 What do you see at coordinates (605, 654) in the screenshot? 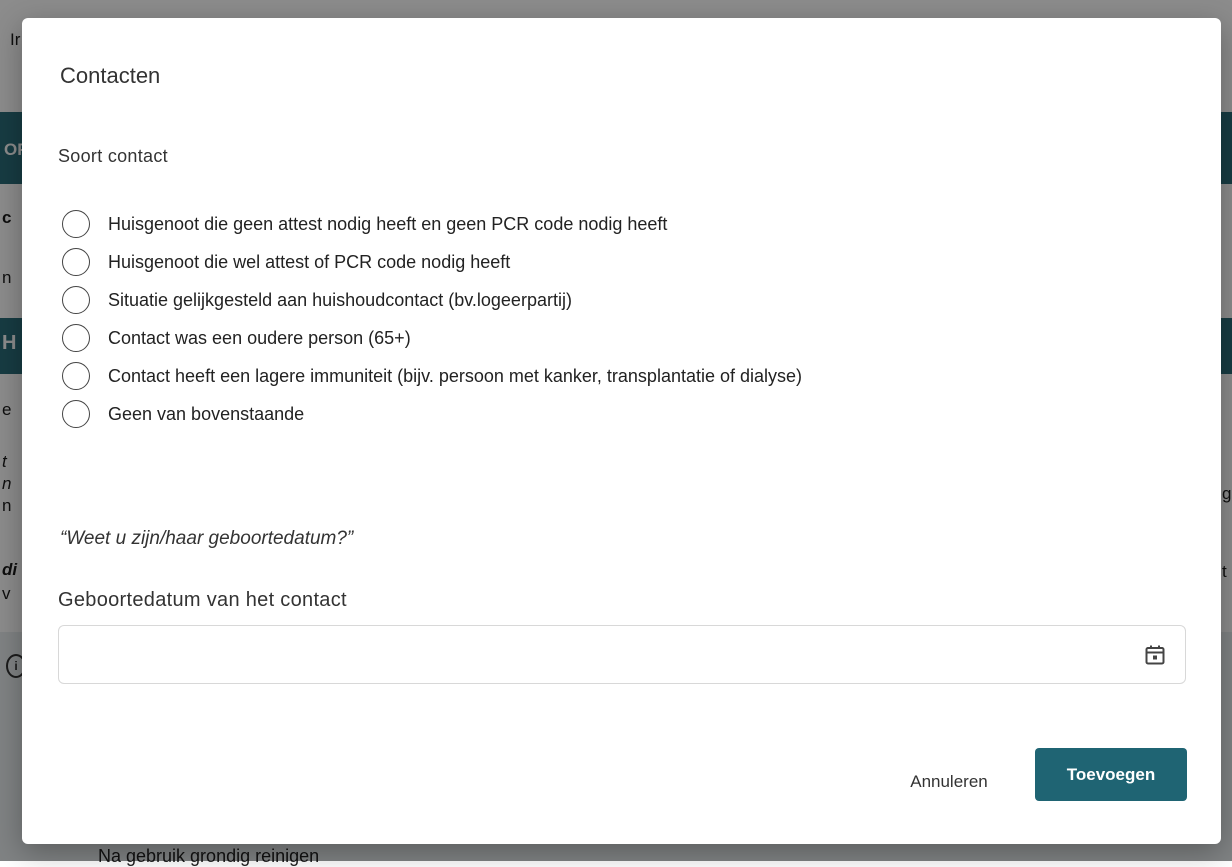
I see `birthdate-input` at bounding box center [605, 654].